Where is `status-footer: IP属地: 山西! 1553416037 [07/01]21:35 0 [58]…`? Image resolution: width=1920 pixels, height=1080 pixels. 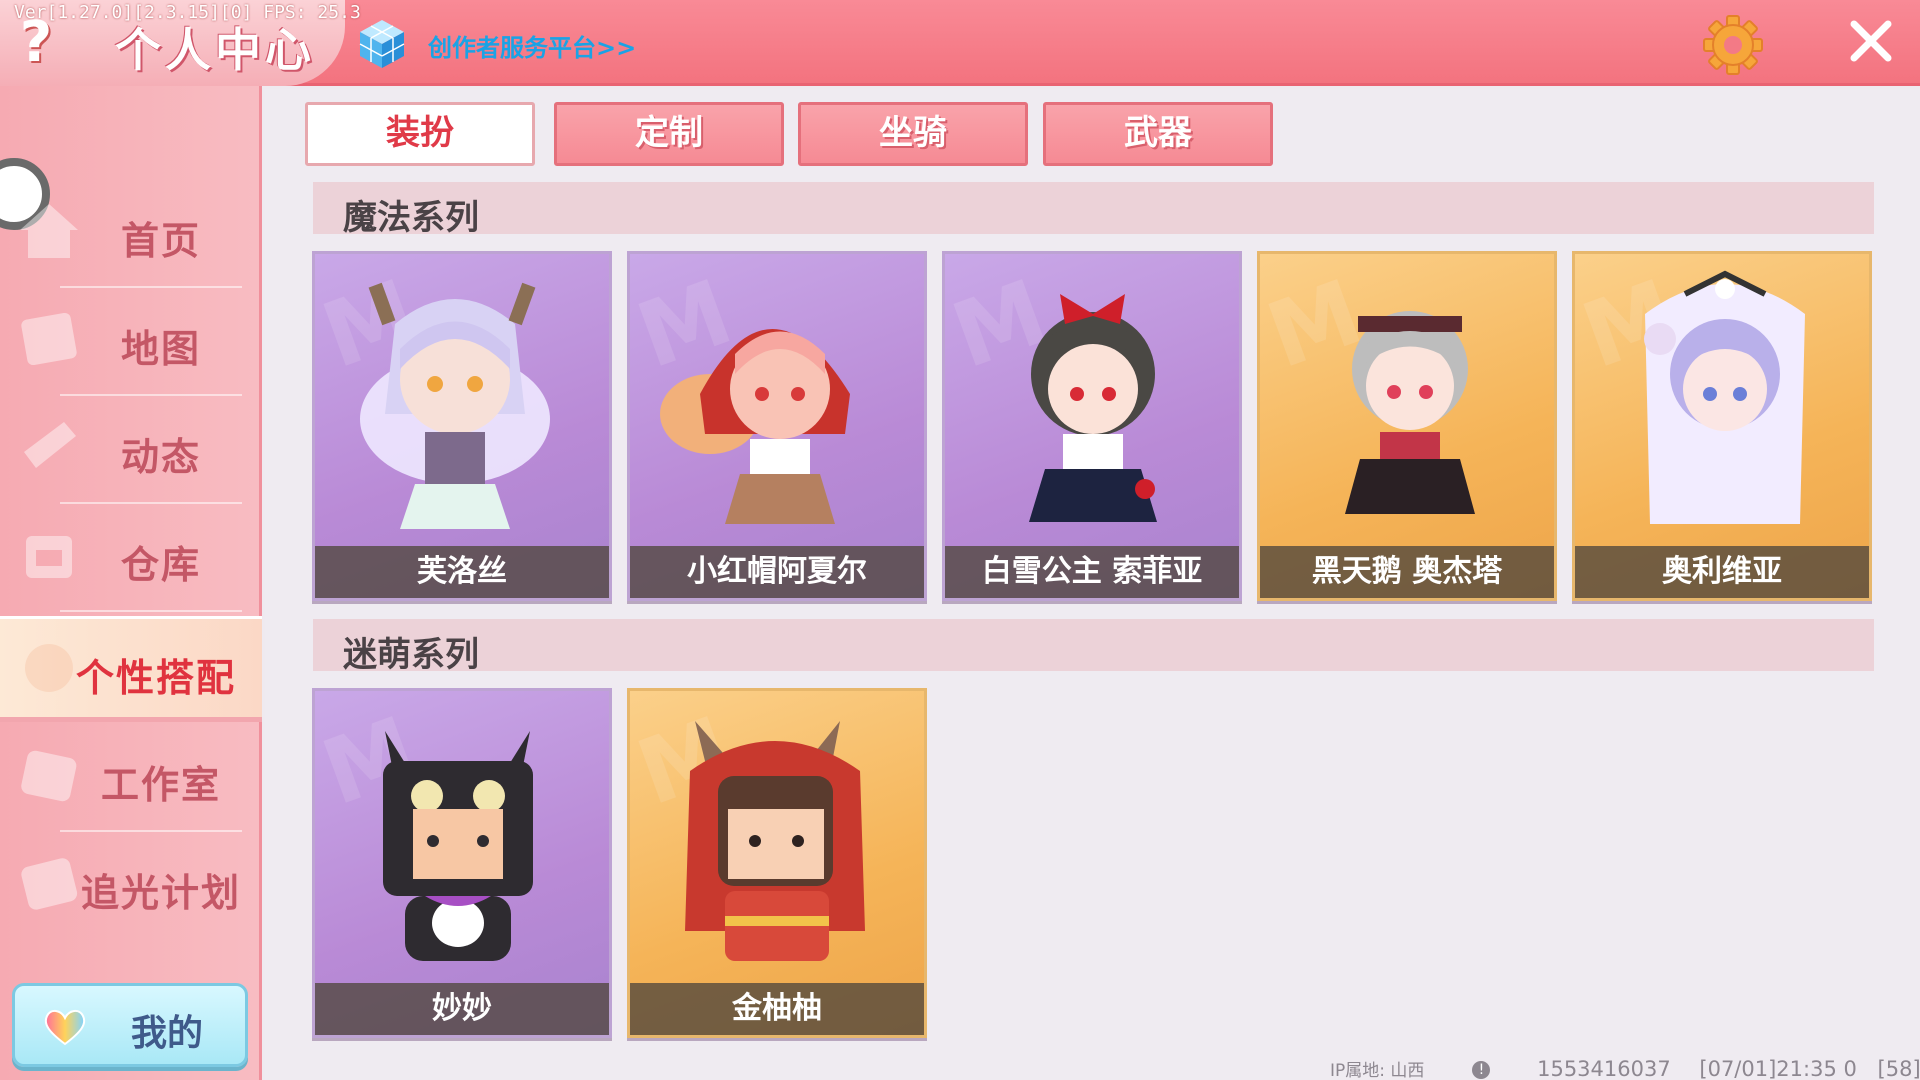 status-footer: IP属地: 山西! 1553416037 [07/01]21:35 0 [58]… is located at coordinates (1625, 1068).